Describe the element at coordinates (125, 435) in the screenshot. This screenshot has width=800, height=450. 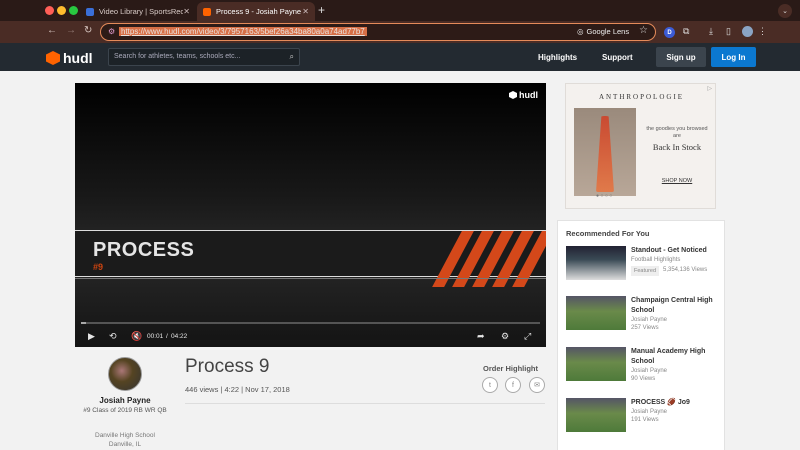
I see `school-name: Danville High School` at that location.